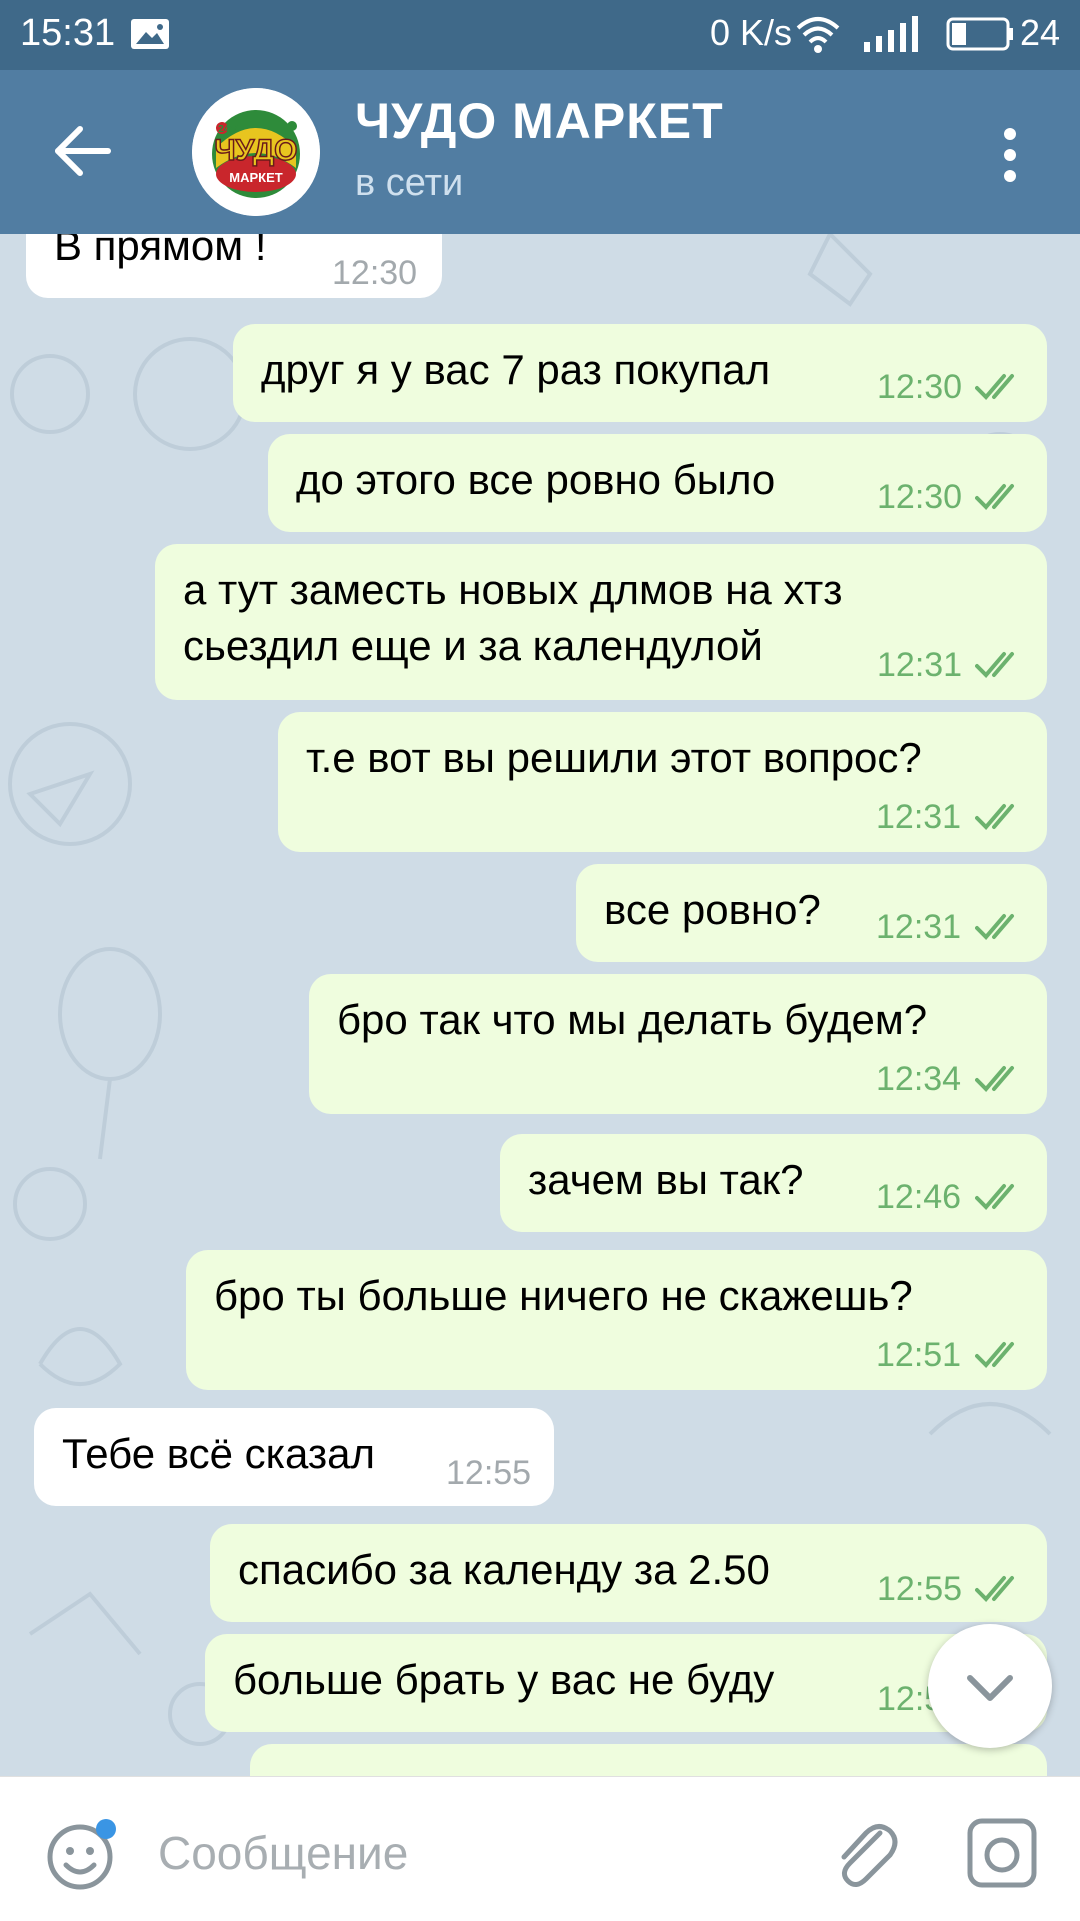  Describe the element at coordinates (678, 1044) in the screenshot. I see `message-outgoing: бро так что мы делать будем? 12:34` at that location.